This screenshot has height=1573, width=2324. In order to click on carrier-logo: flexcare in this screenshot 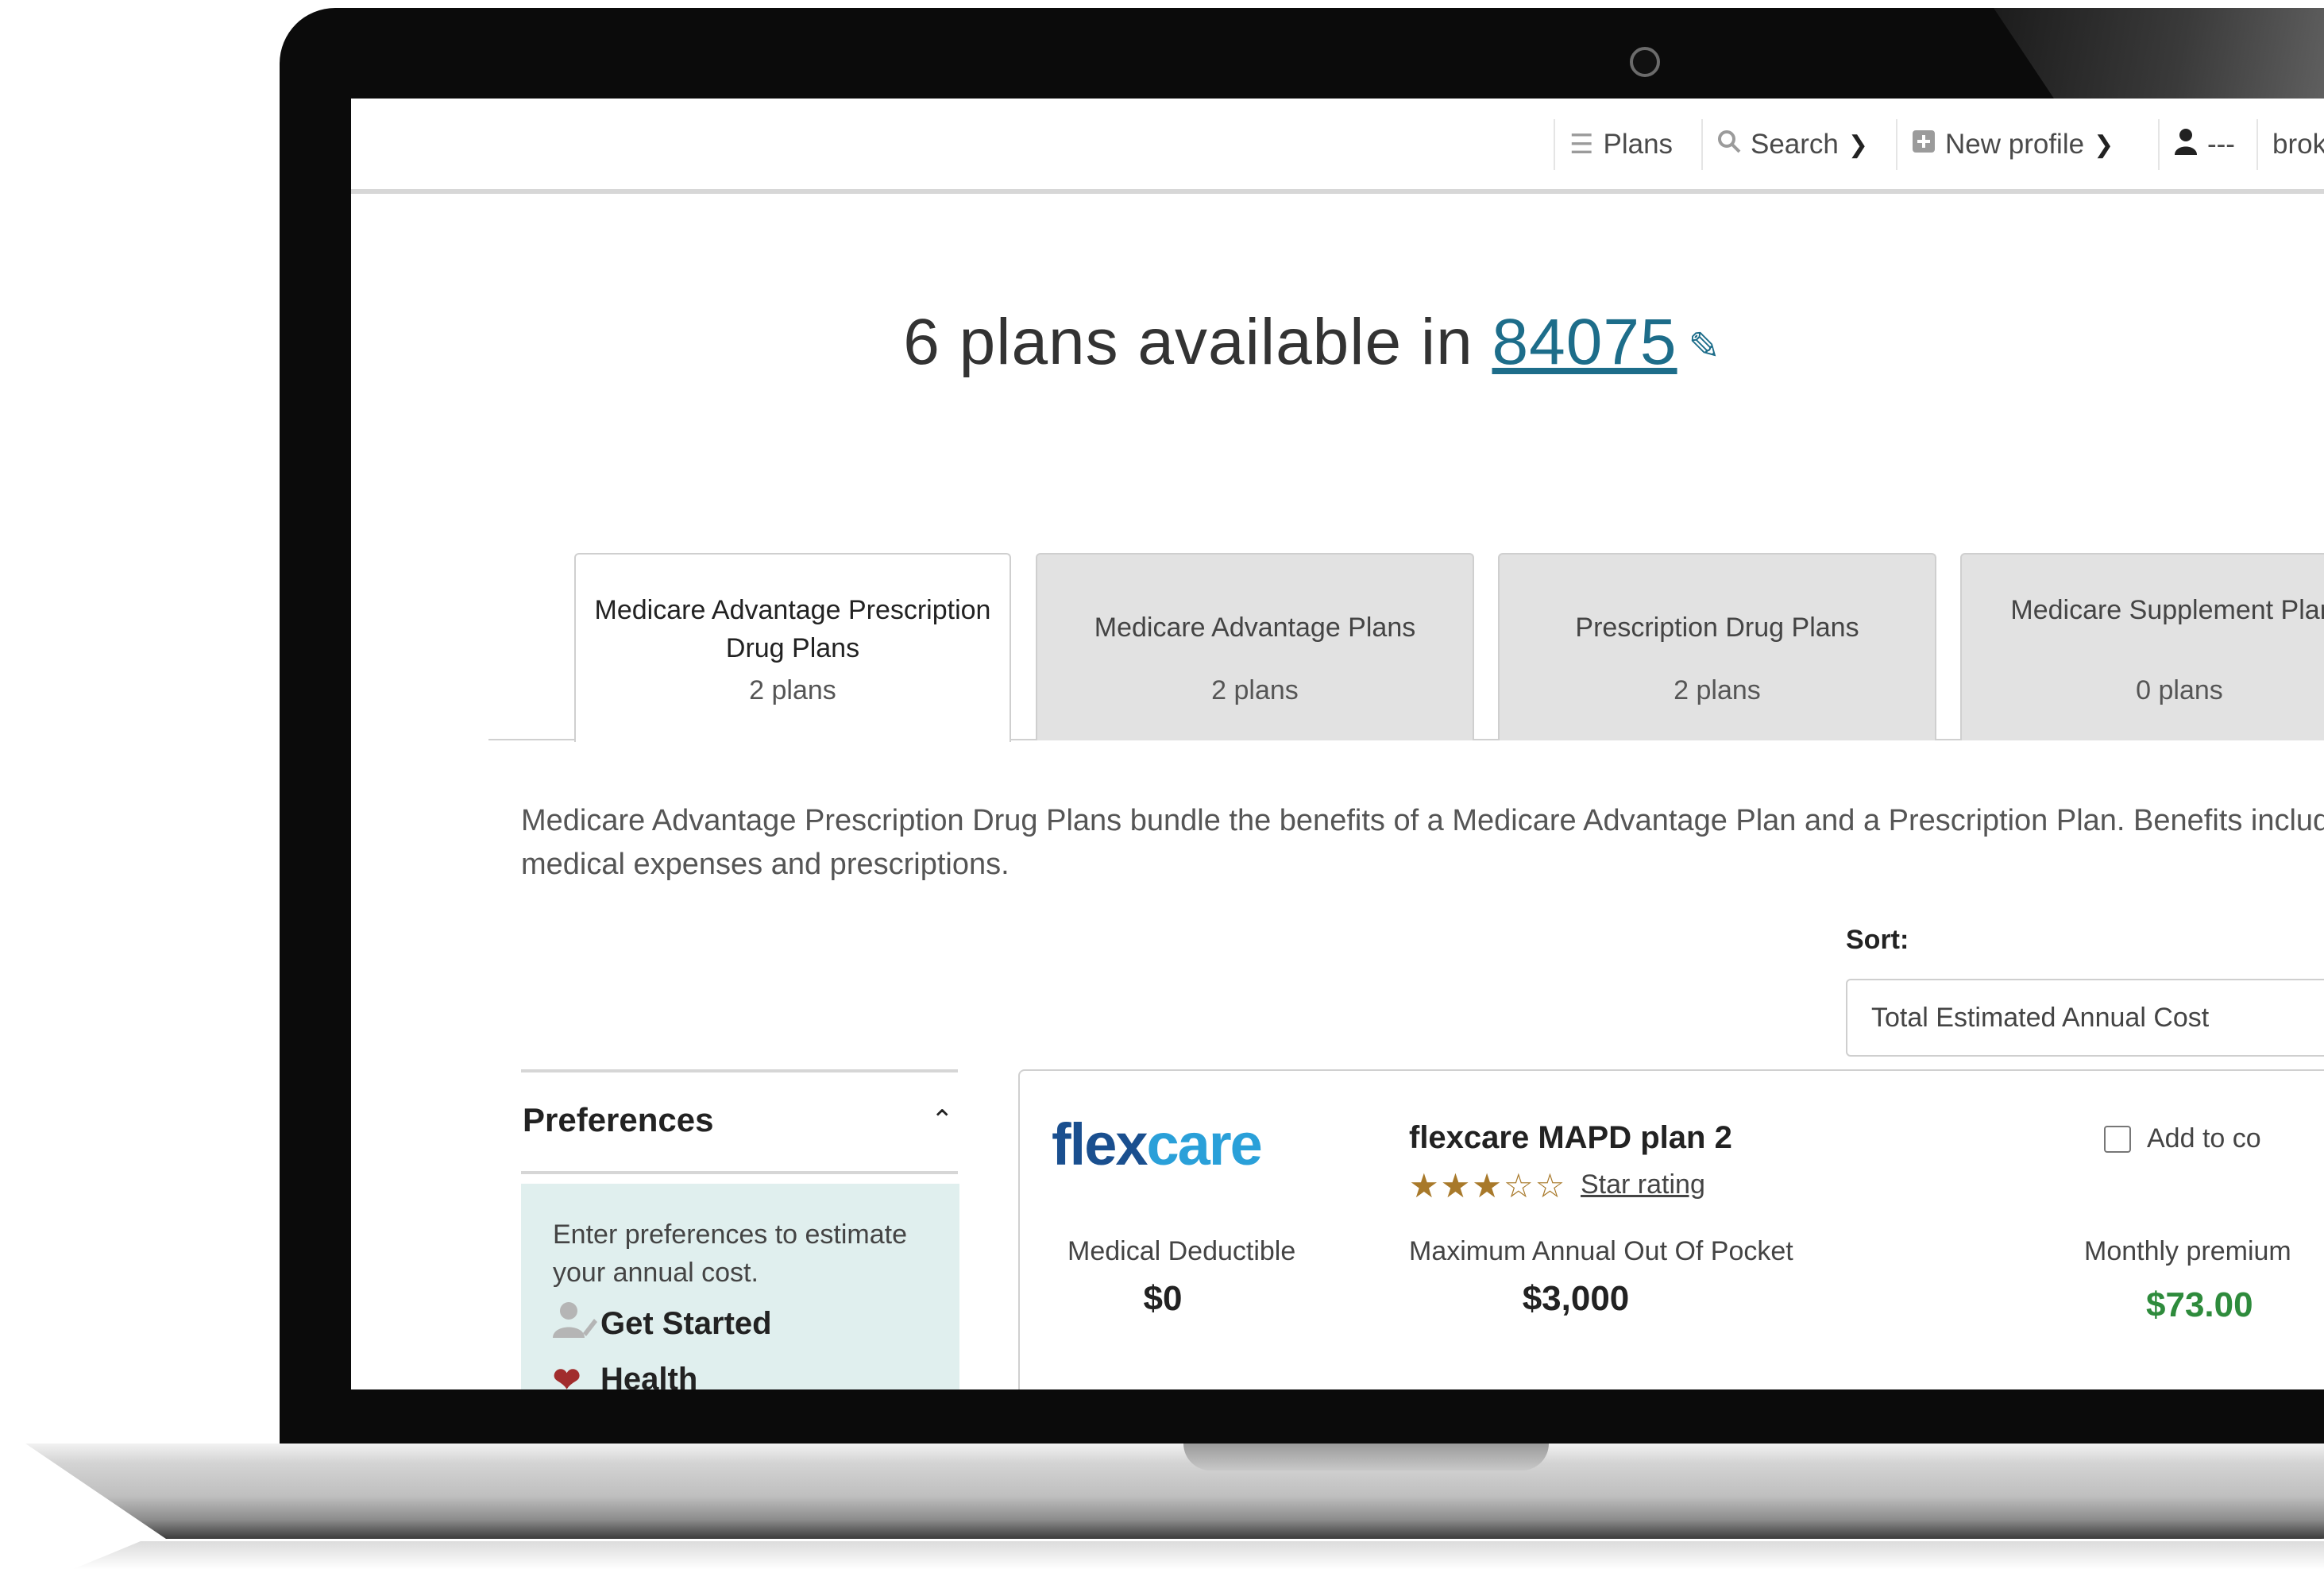, I will do `click(1157, 1144)`.